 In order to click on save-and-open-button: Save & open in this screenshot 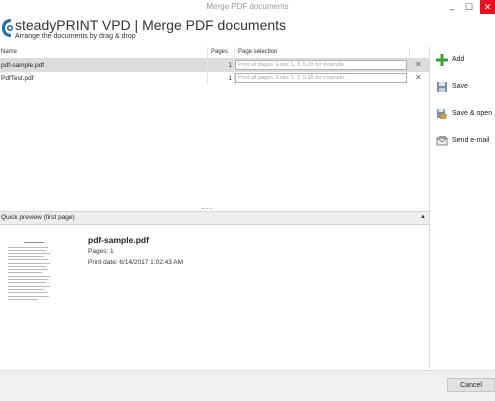, I will do `click(462, 116)`.